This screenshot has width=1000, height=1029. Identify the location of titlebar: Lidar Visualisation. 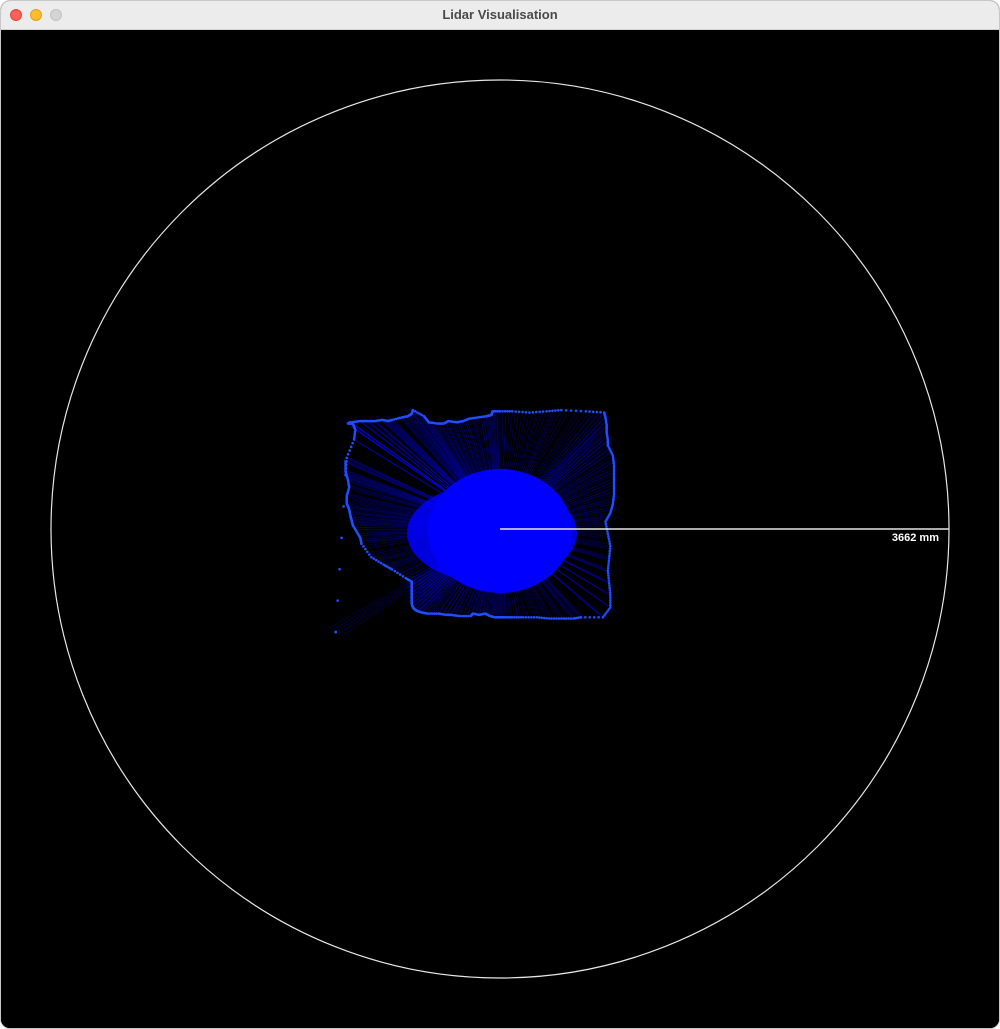
(500, 15).